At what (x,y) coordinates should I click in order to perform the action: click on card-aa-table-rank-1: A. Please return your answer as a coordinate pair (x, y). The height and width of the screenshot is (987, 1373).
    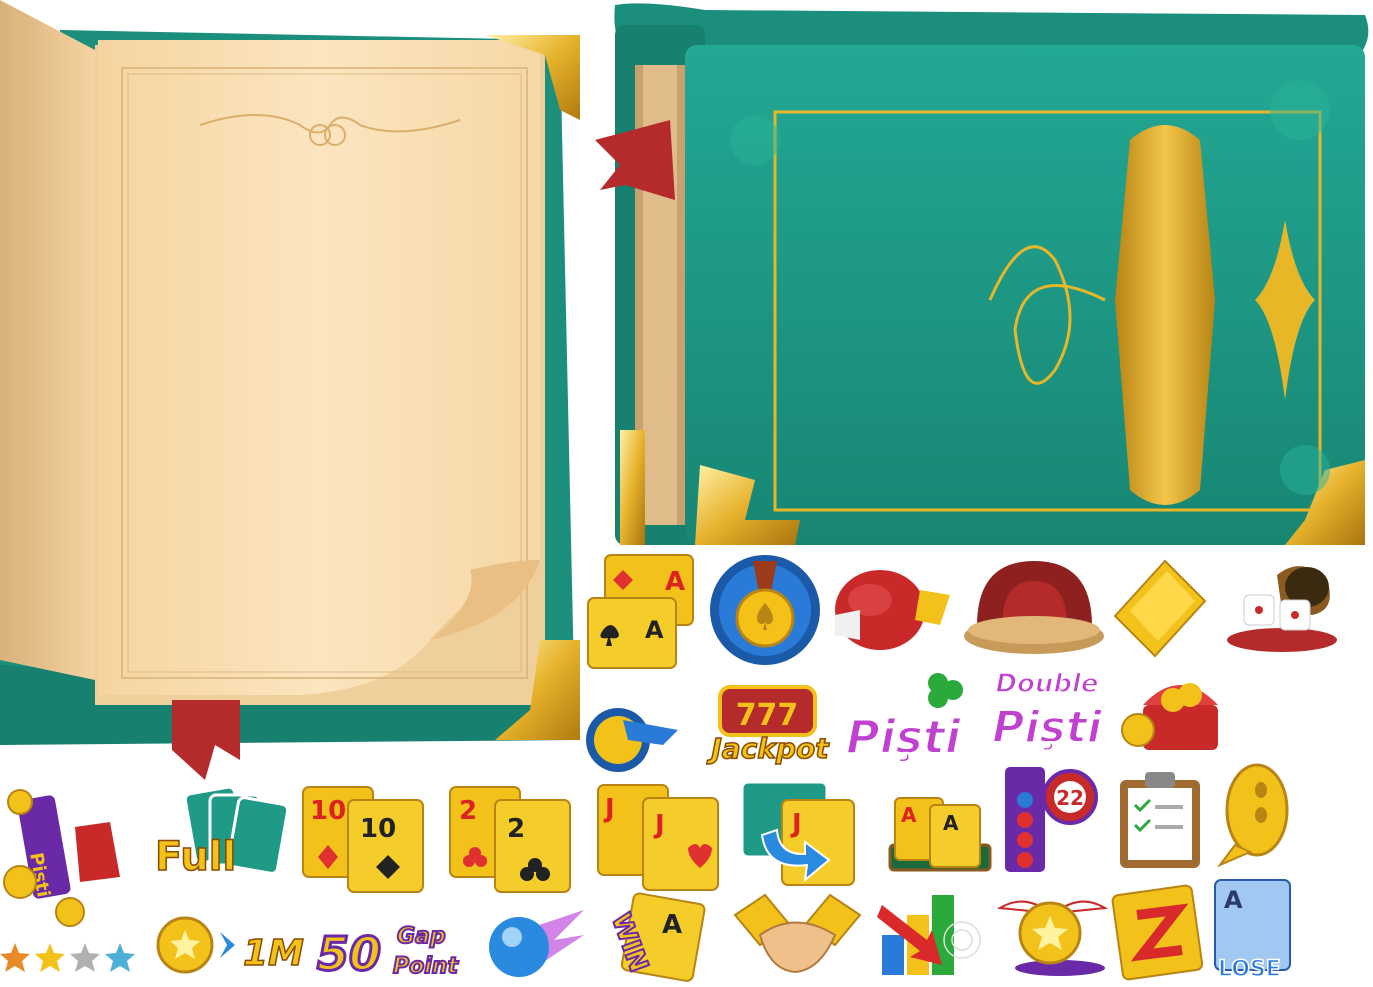
    Looking at the image, I should click on (909, 815).